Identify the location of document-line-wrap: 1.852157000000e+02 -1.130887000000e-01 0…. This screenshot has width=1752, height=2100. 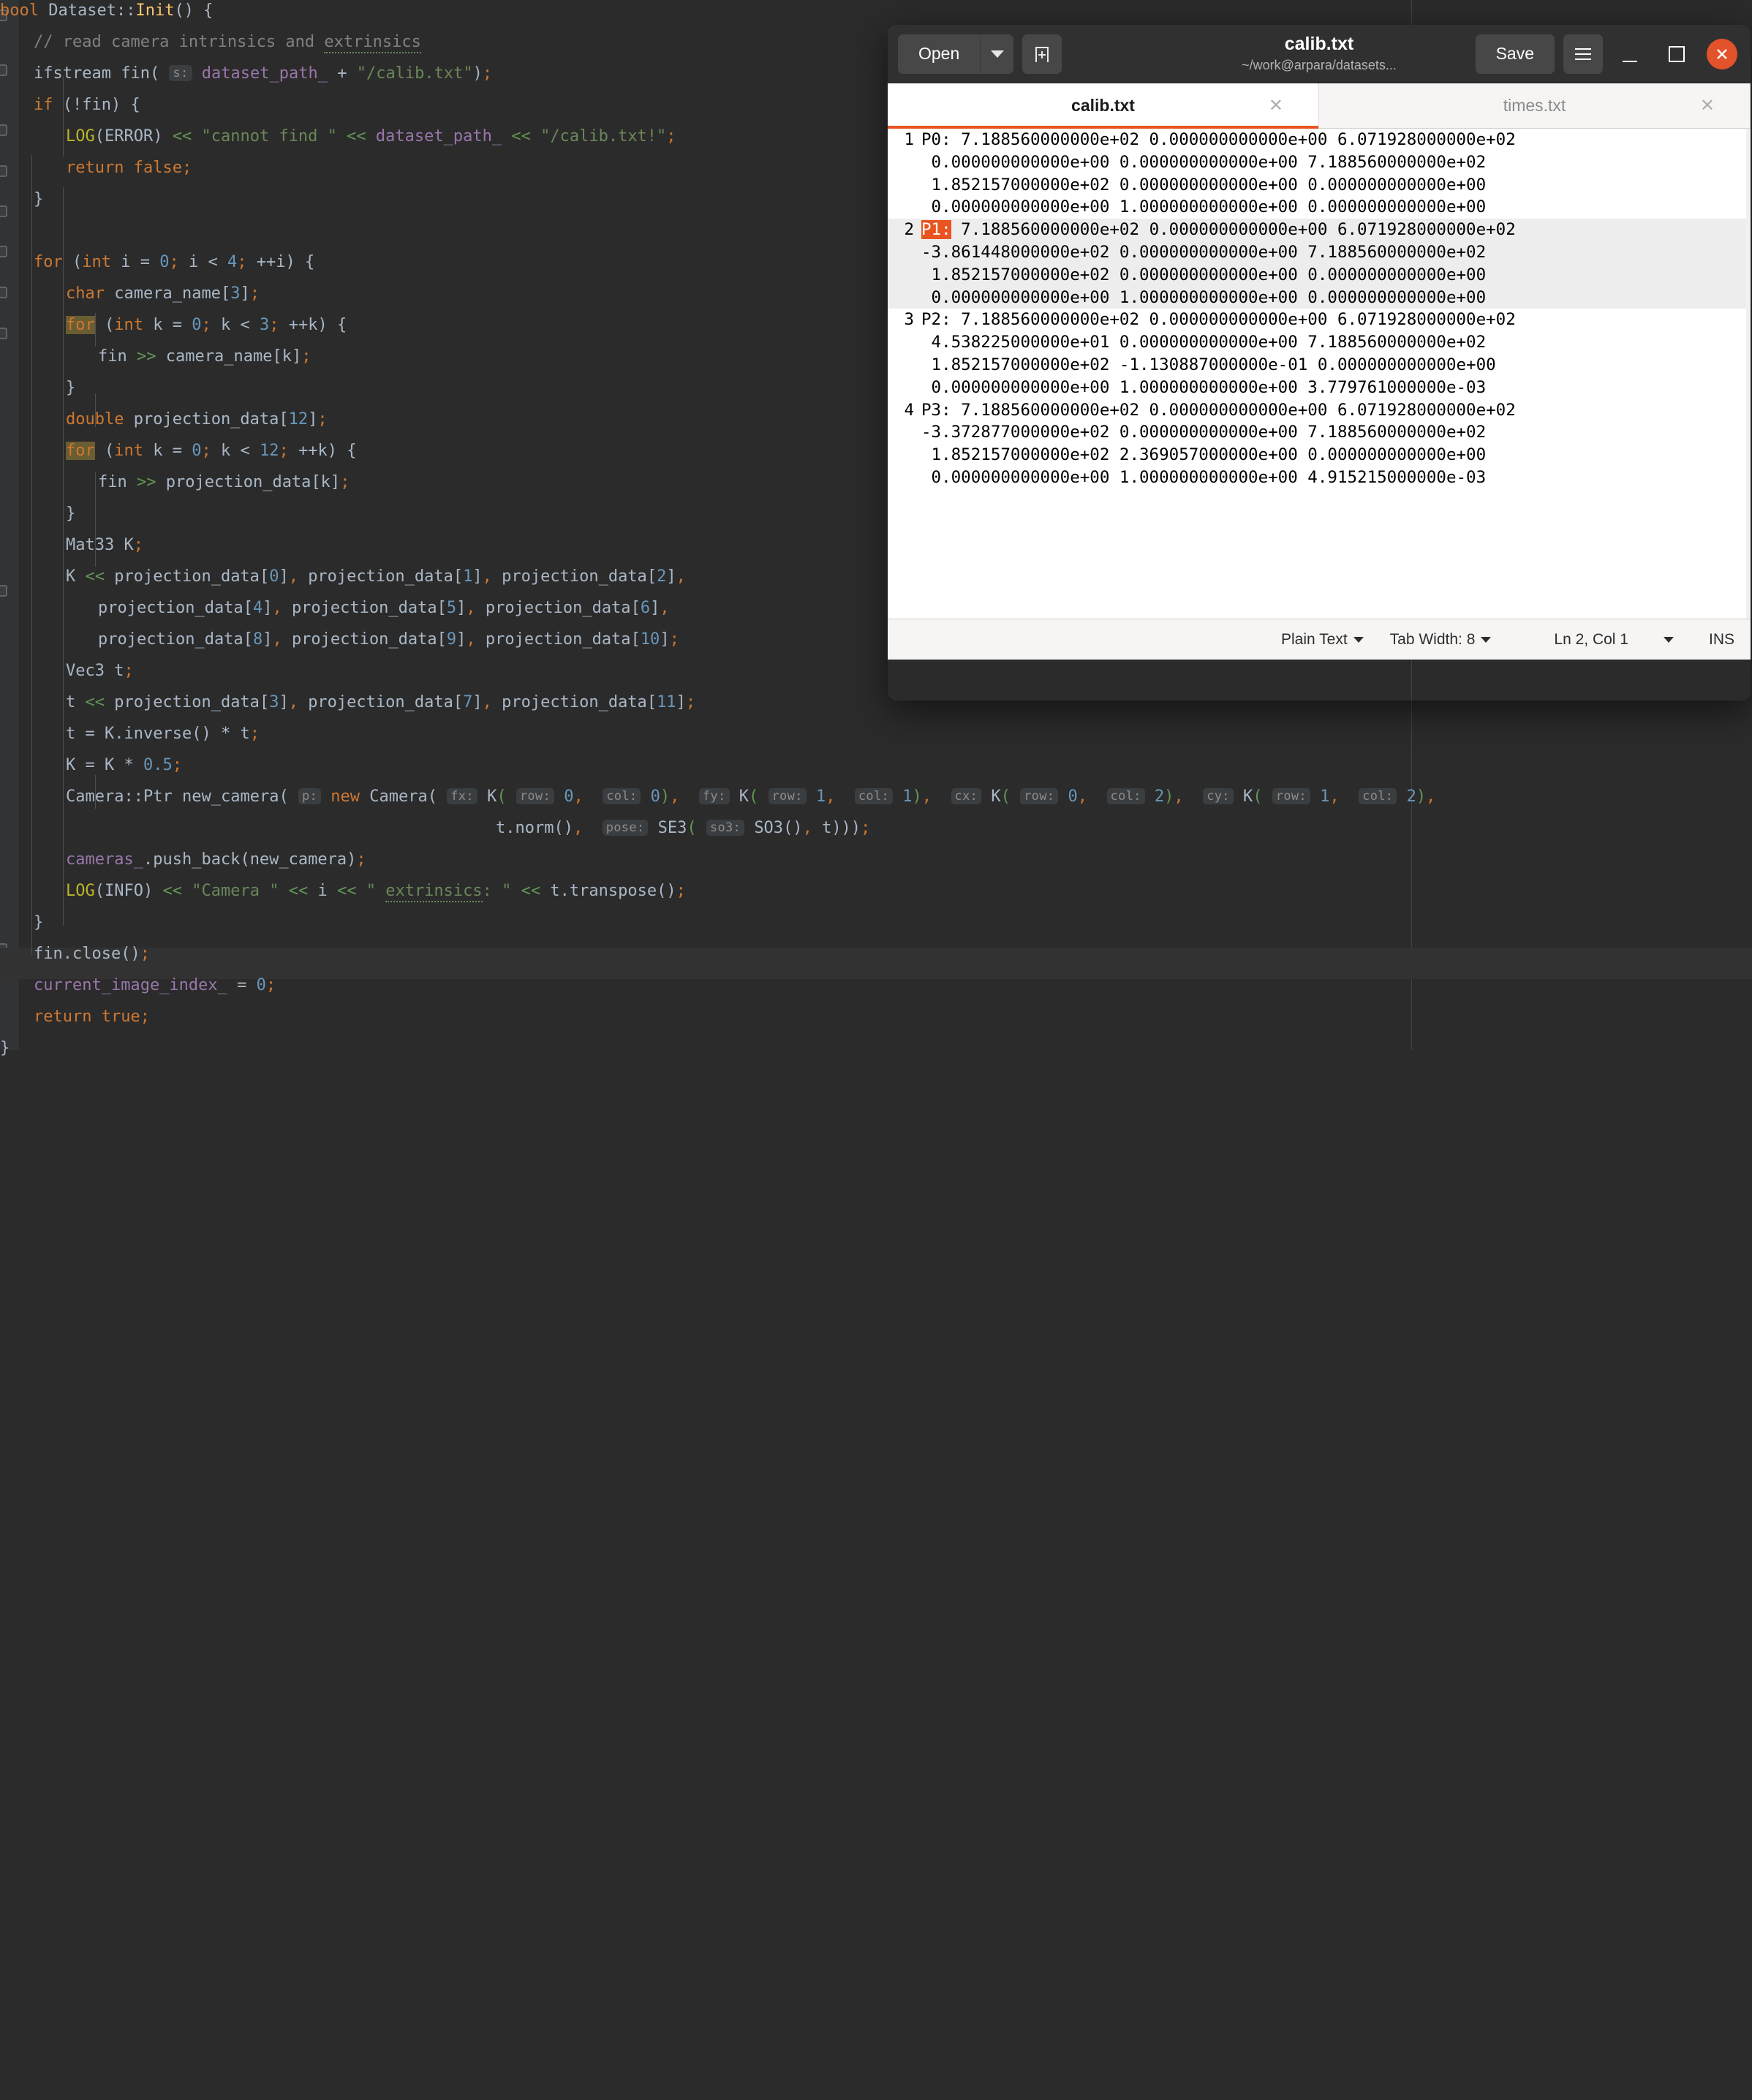
(1319, 365).